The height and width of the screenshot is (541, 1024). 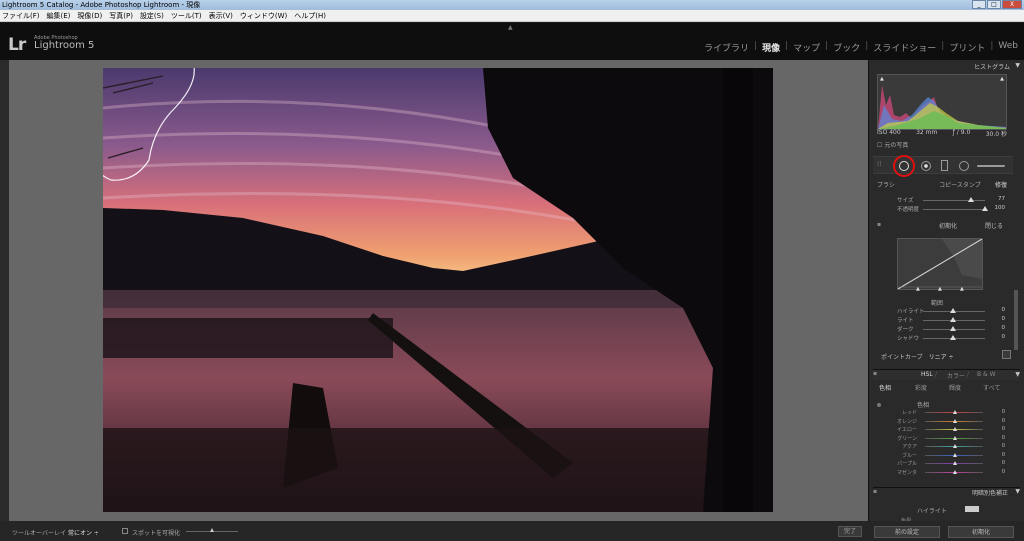 I want to click on opacity-slider: 不透明度 100, so click(x=941, y=209).